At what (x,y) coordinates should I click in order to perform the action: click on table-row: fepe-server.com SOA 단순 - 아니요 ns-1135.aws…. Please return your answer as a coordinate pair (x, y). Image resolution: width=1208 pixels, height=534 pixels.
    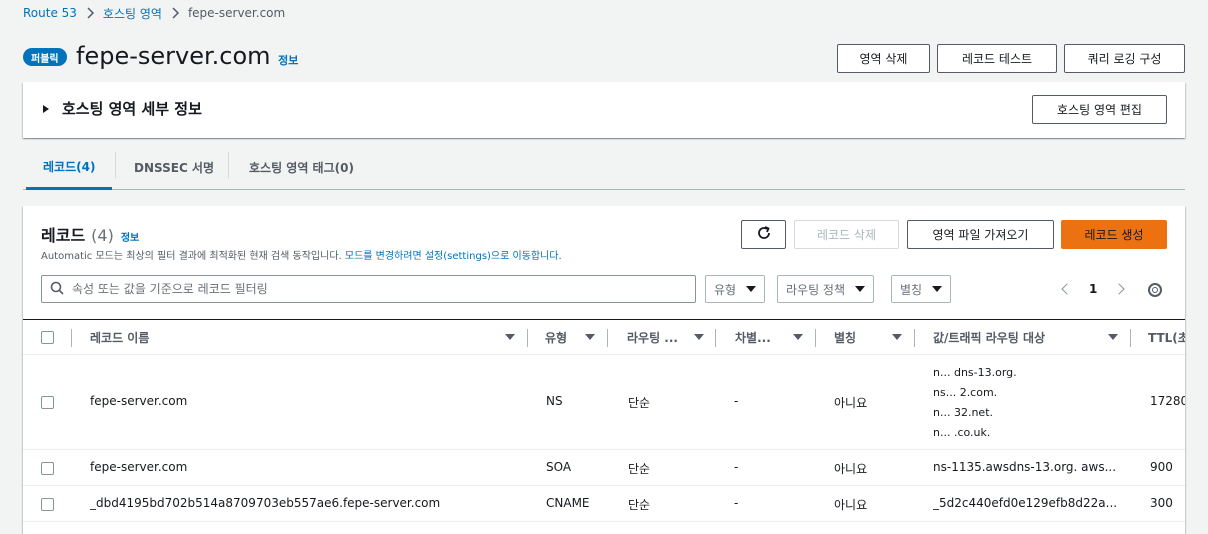
    Looking at the image, I should click on (604, 468).